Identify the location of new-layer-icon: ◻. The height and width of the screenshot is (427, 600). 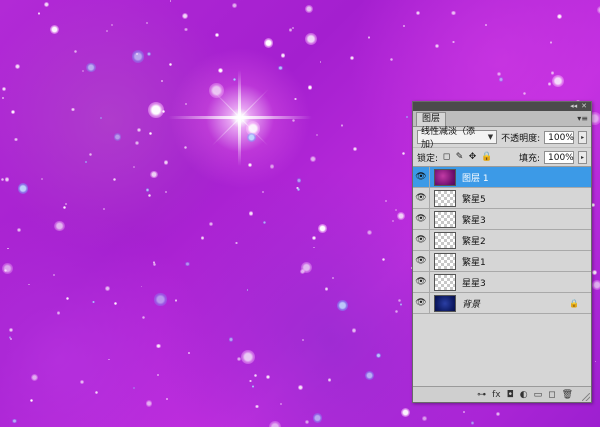
(551, 395).